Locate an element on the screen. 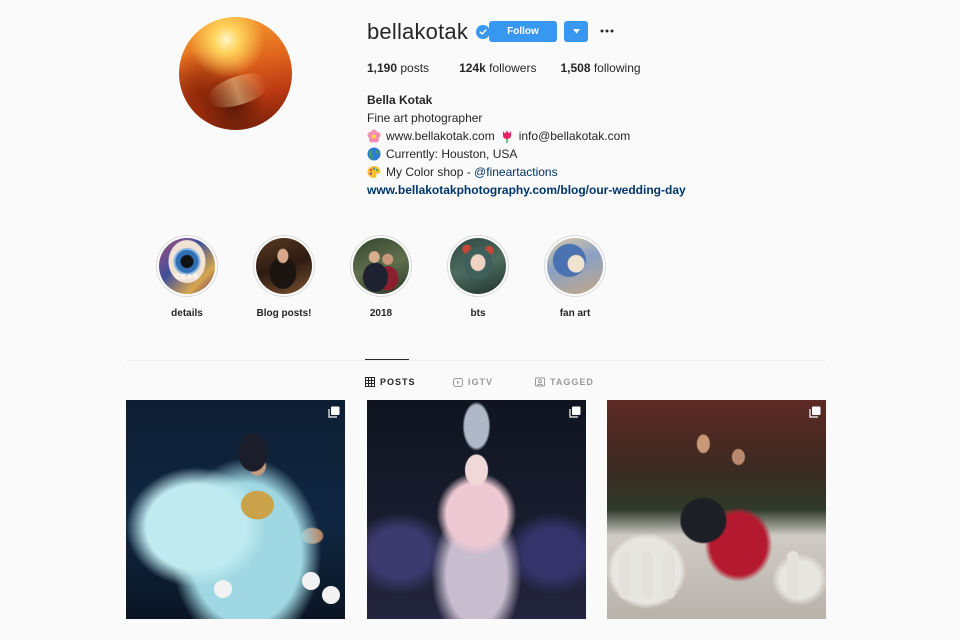 This screenshot has height=640, width=960. tab-posts: POSTS is located at coordinates (390, 382).